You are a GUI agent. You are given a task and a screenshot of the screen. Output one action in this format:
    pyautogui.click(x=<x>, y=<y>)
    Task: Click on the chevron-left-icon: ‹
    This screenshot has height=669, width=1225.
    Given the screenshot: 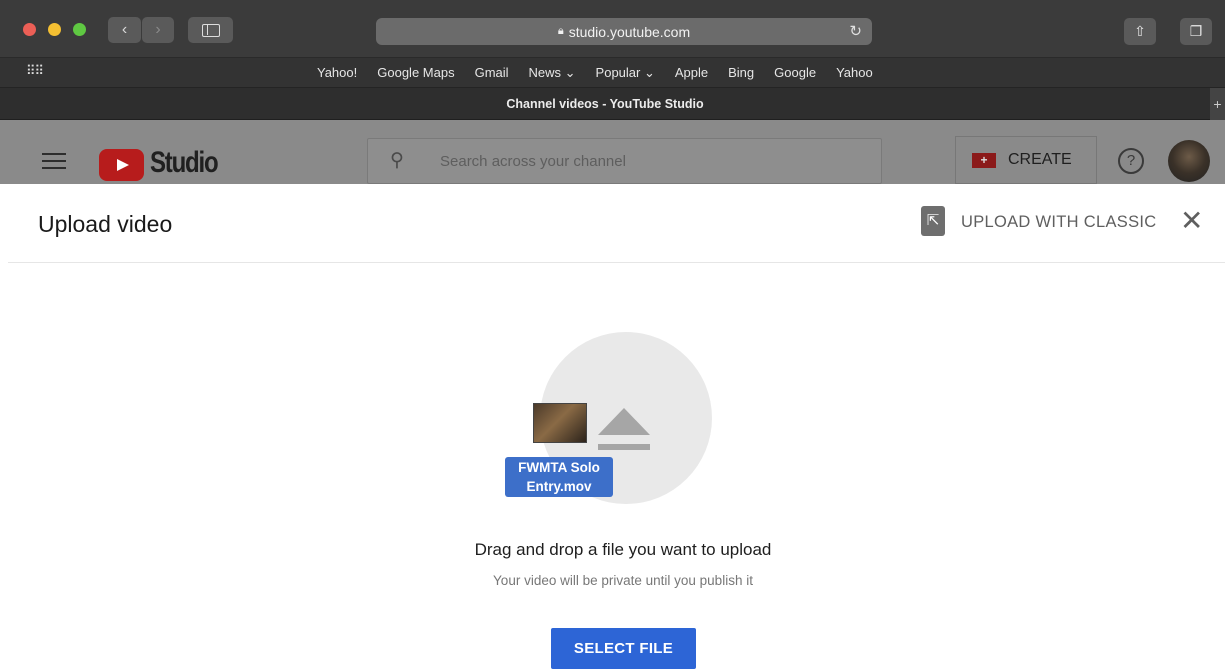 What is the action you would take?
    pyautogui.click(x=124, y=29)
    